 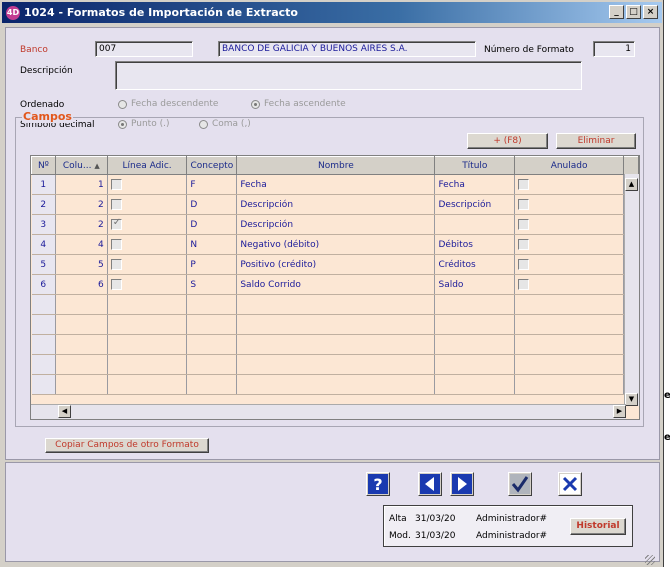 What do you see at coordinates (147, 165) in the screenshot?
I see `col-header-linea: Línea Adic.` at bounding box center [147, 165].